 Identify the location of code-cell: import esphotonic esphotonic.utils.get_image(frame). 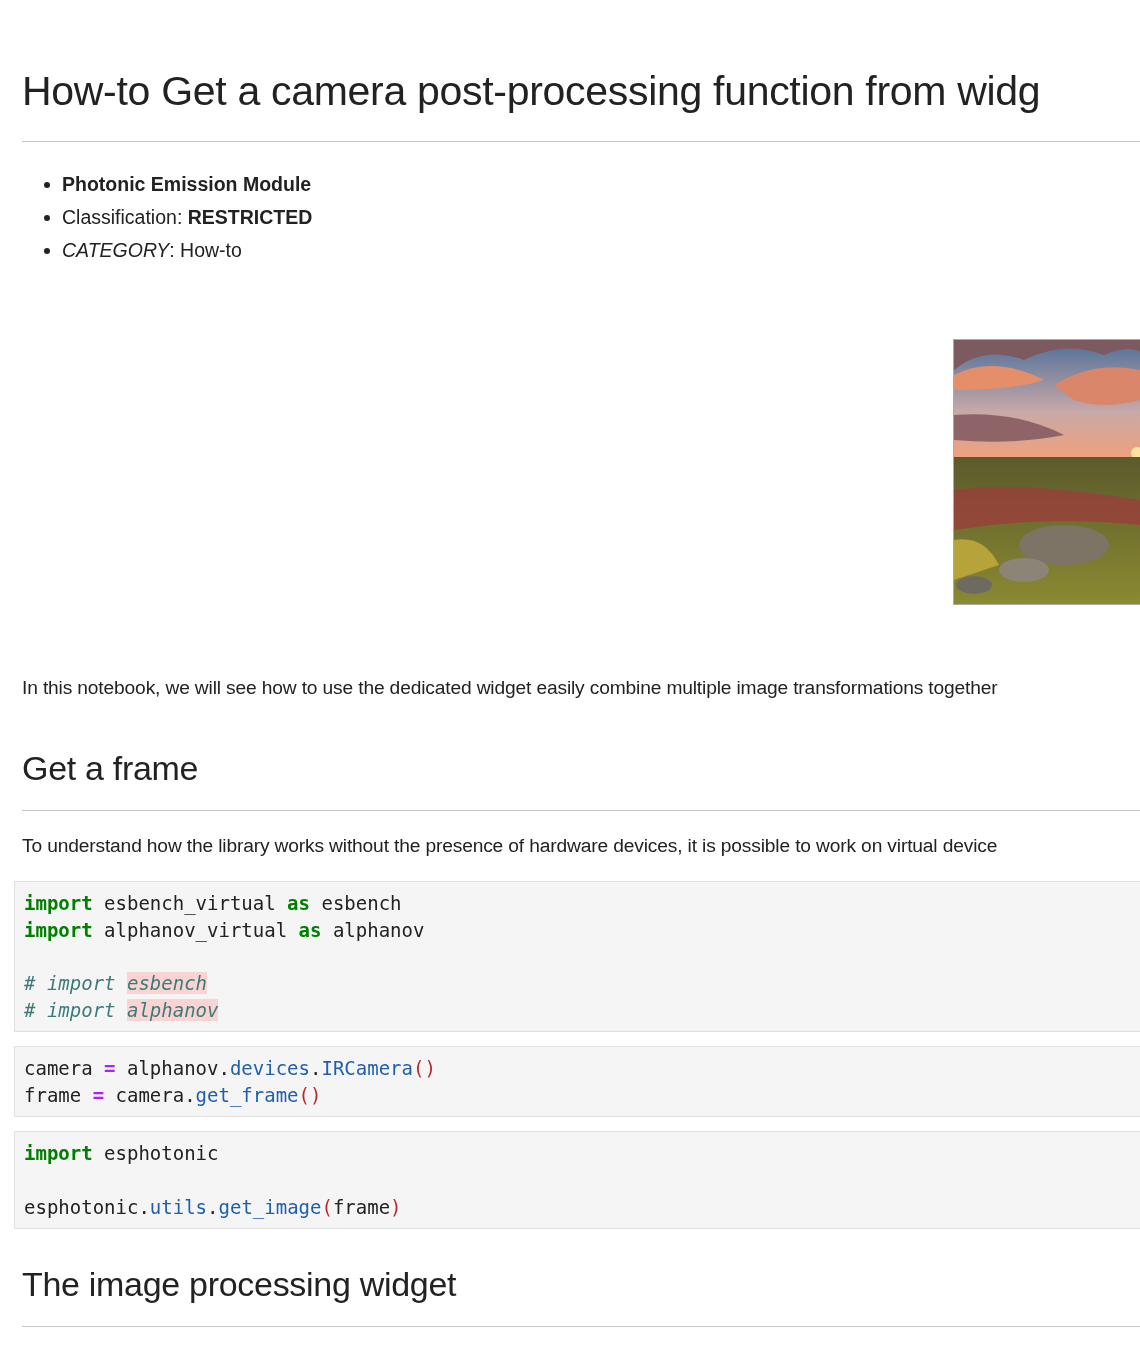
(577, 1180).